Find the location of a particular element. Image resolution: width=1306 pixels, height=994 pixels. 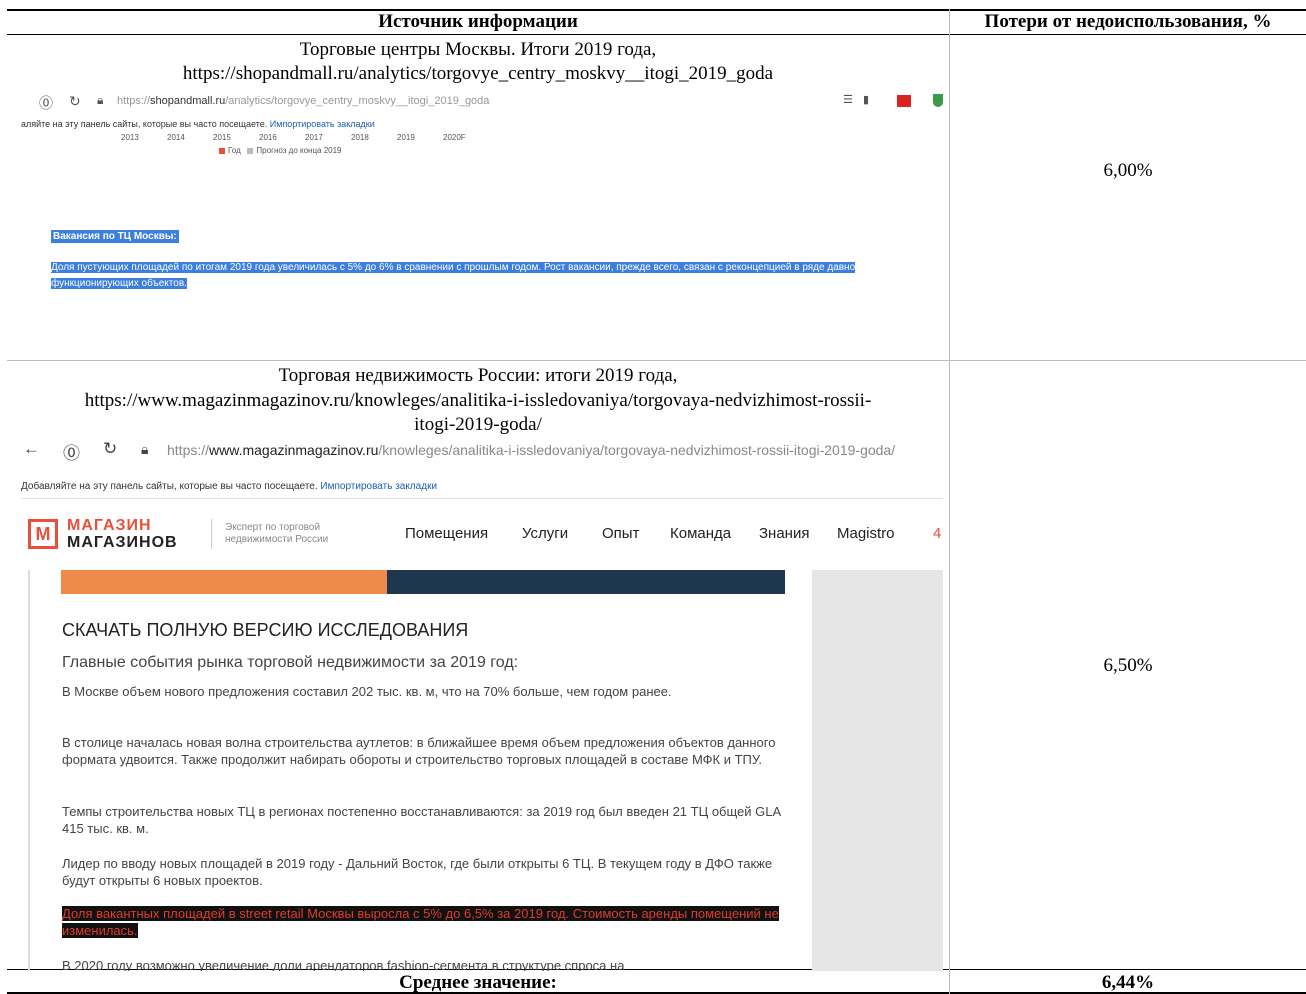

row2-caption-url-cont: itogi-2019-goda/ is located at coordinates (478, 424).